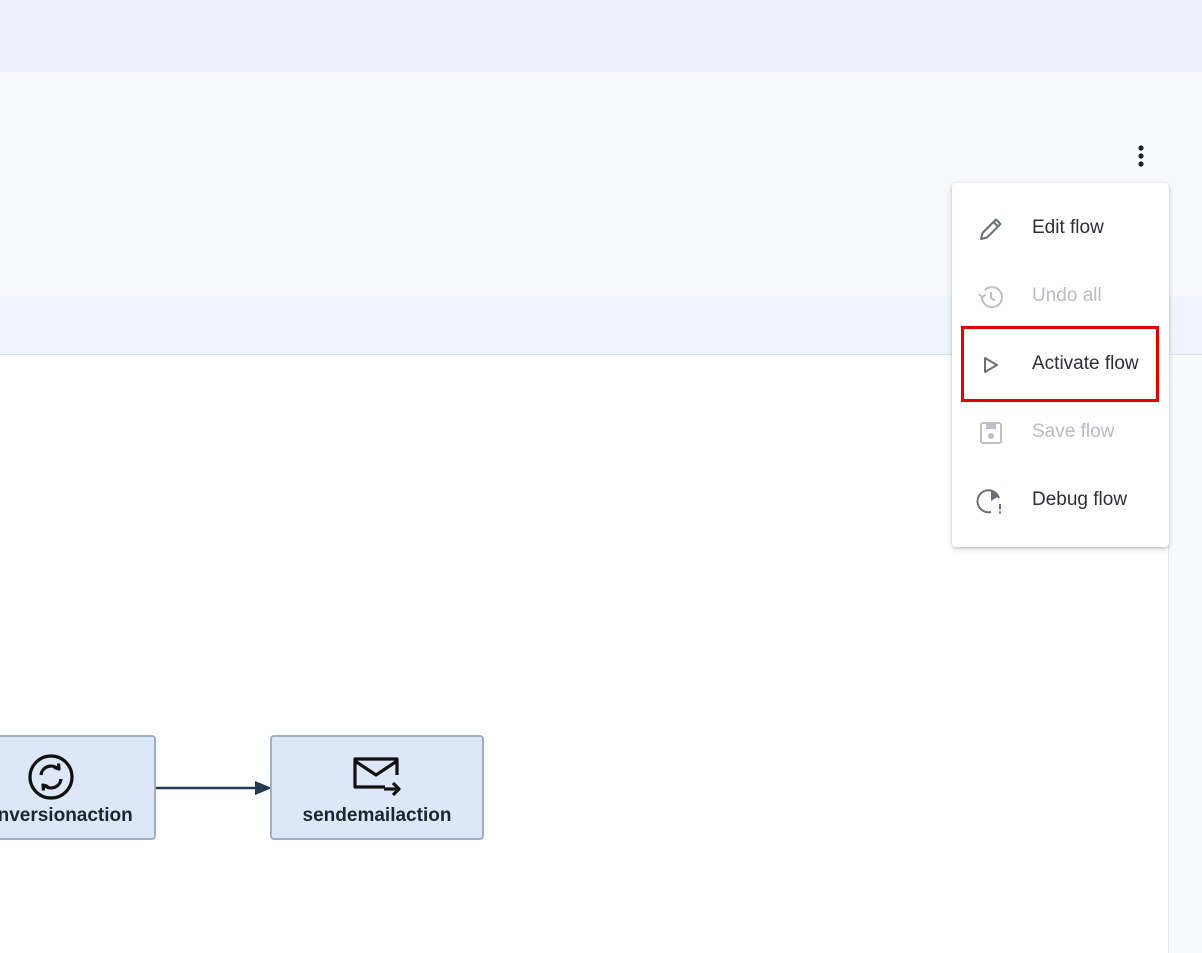 The height and width of the screenshot is (953, 1202). Describe the element at coordinates (214, 788) in the screenshot. I see `flow-connector` at that location.